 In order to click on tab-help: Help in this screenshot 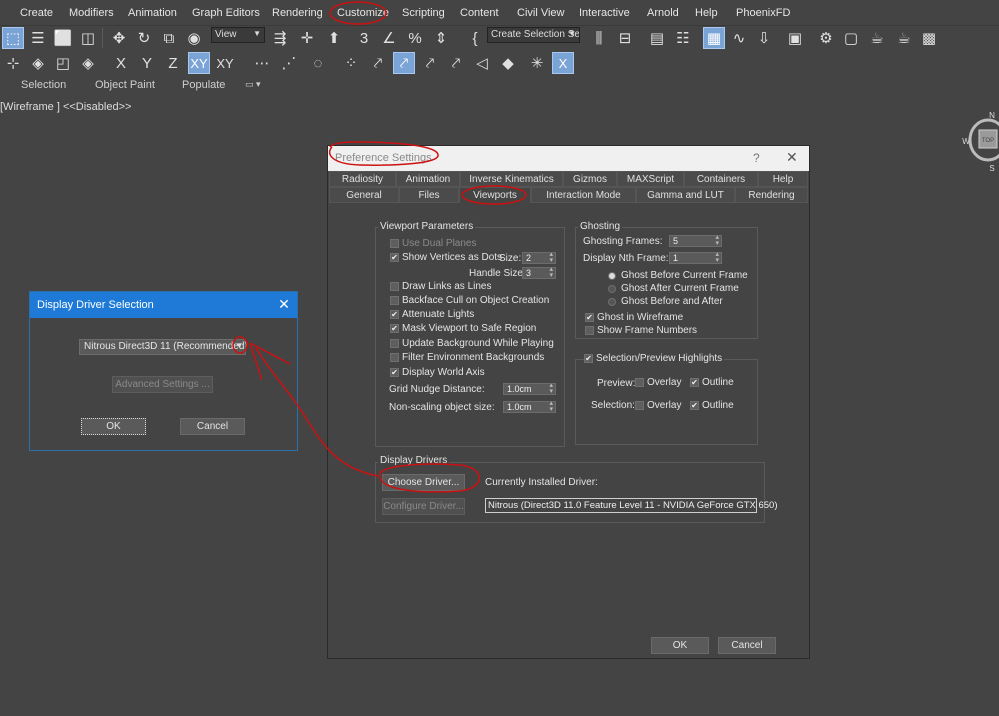, I will do `click(783, 179)`.